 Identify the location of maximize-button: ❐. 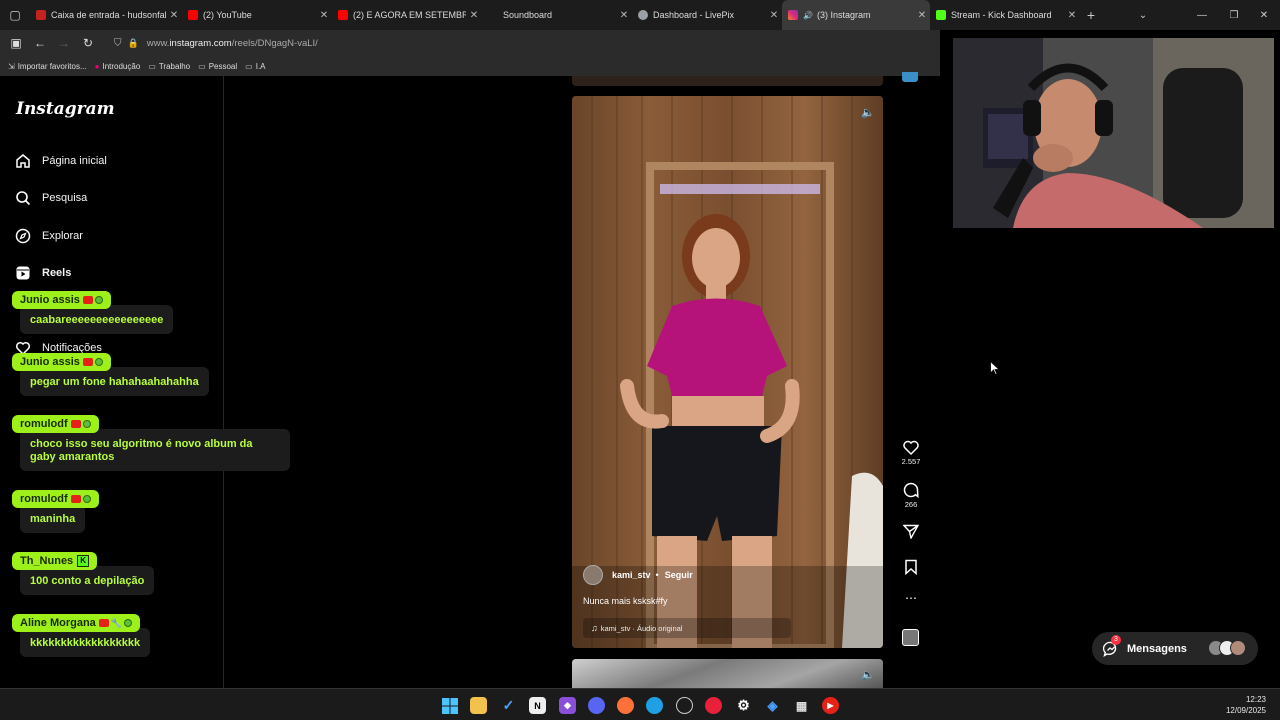
(1234, 15).